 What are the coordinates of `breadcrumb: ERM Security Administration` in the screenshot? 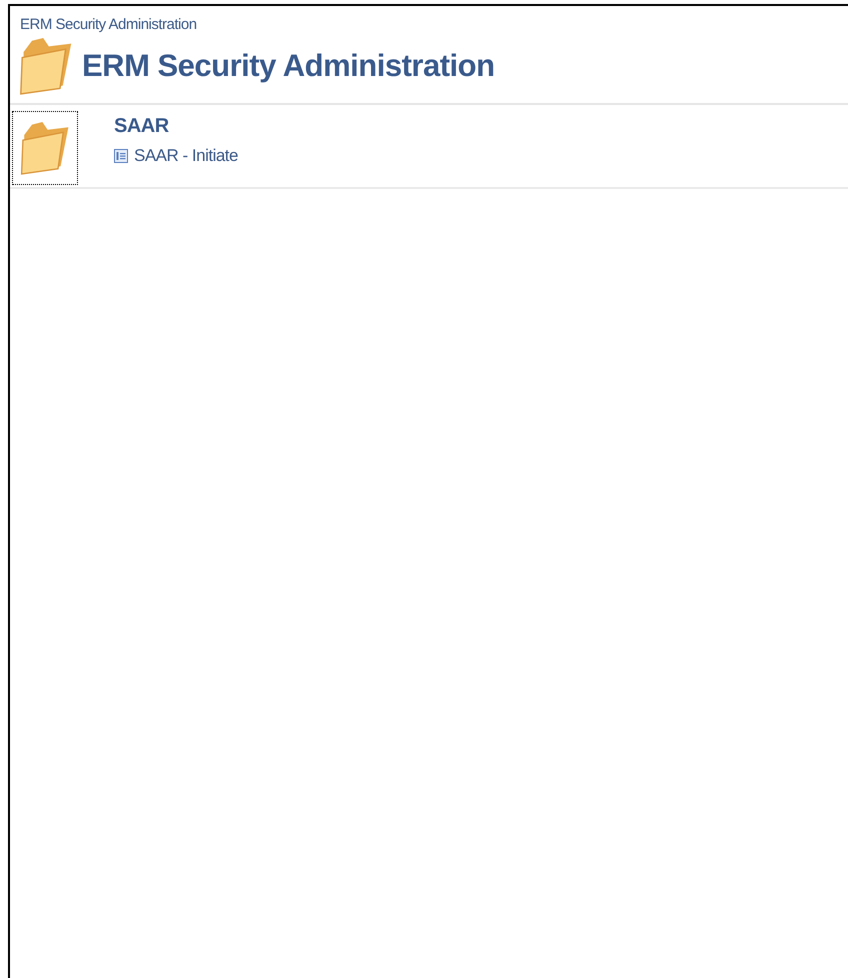 It's located at (108, 24).